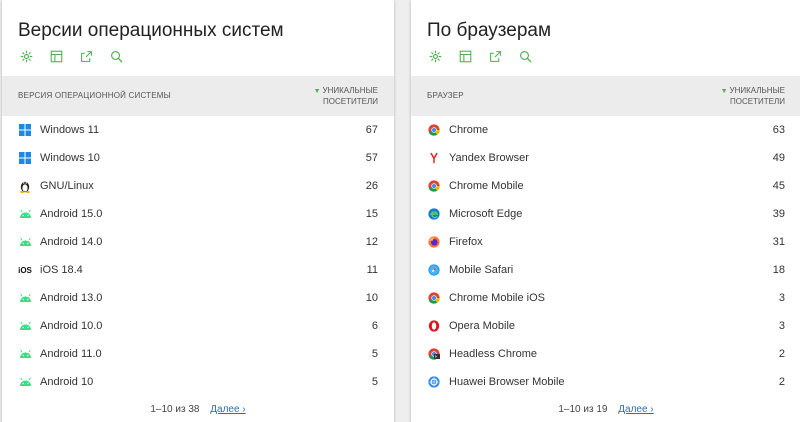 Image resolution: width=800 pixels, height=422 pixels. What do you see at coordinates (605, 382) in the screenshot?
I see `browser-table-row: Huawei Browser Mobile 2` at bounding box center [605, 382].